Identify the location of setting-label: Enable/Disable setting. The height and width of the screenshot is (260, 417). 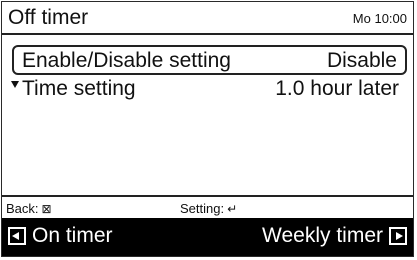
(126, 60).